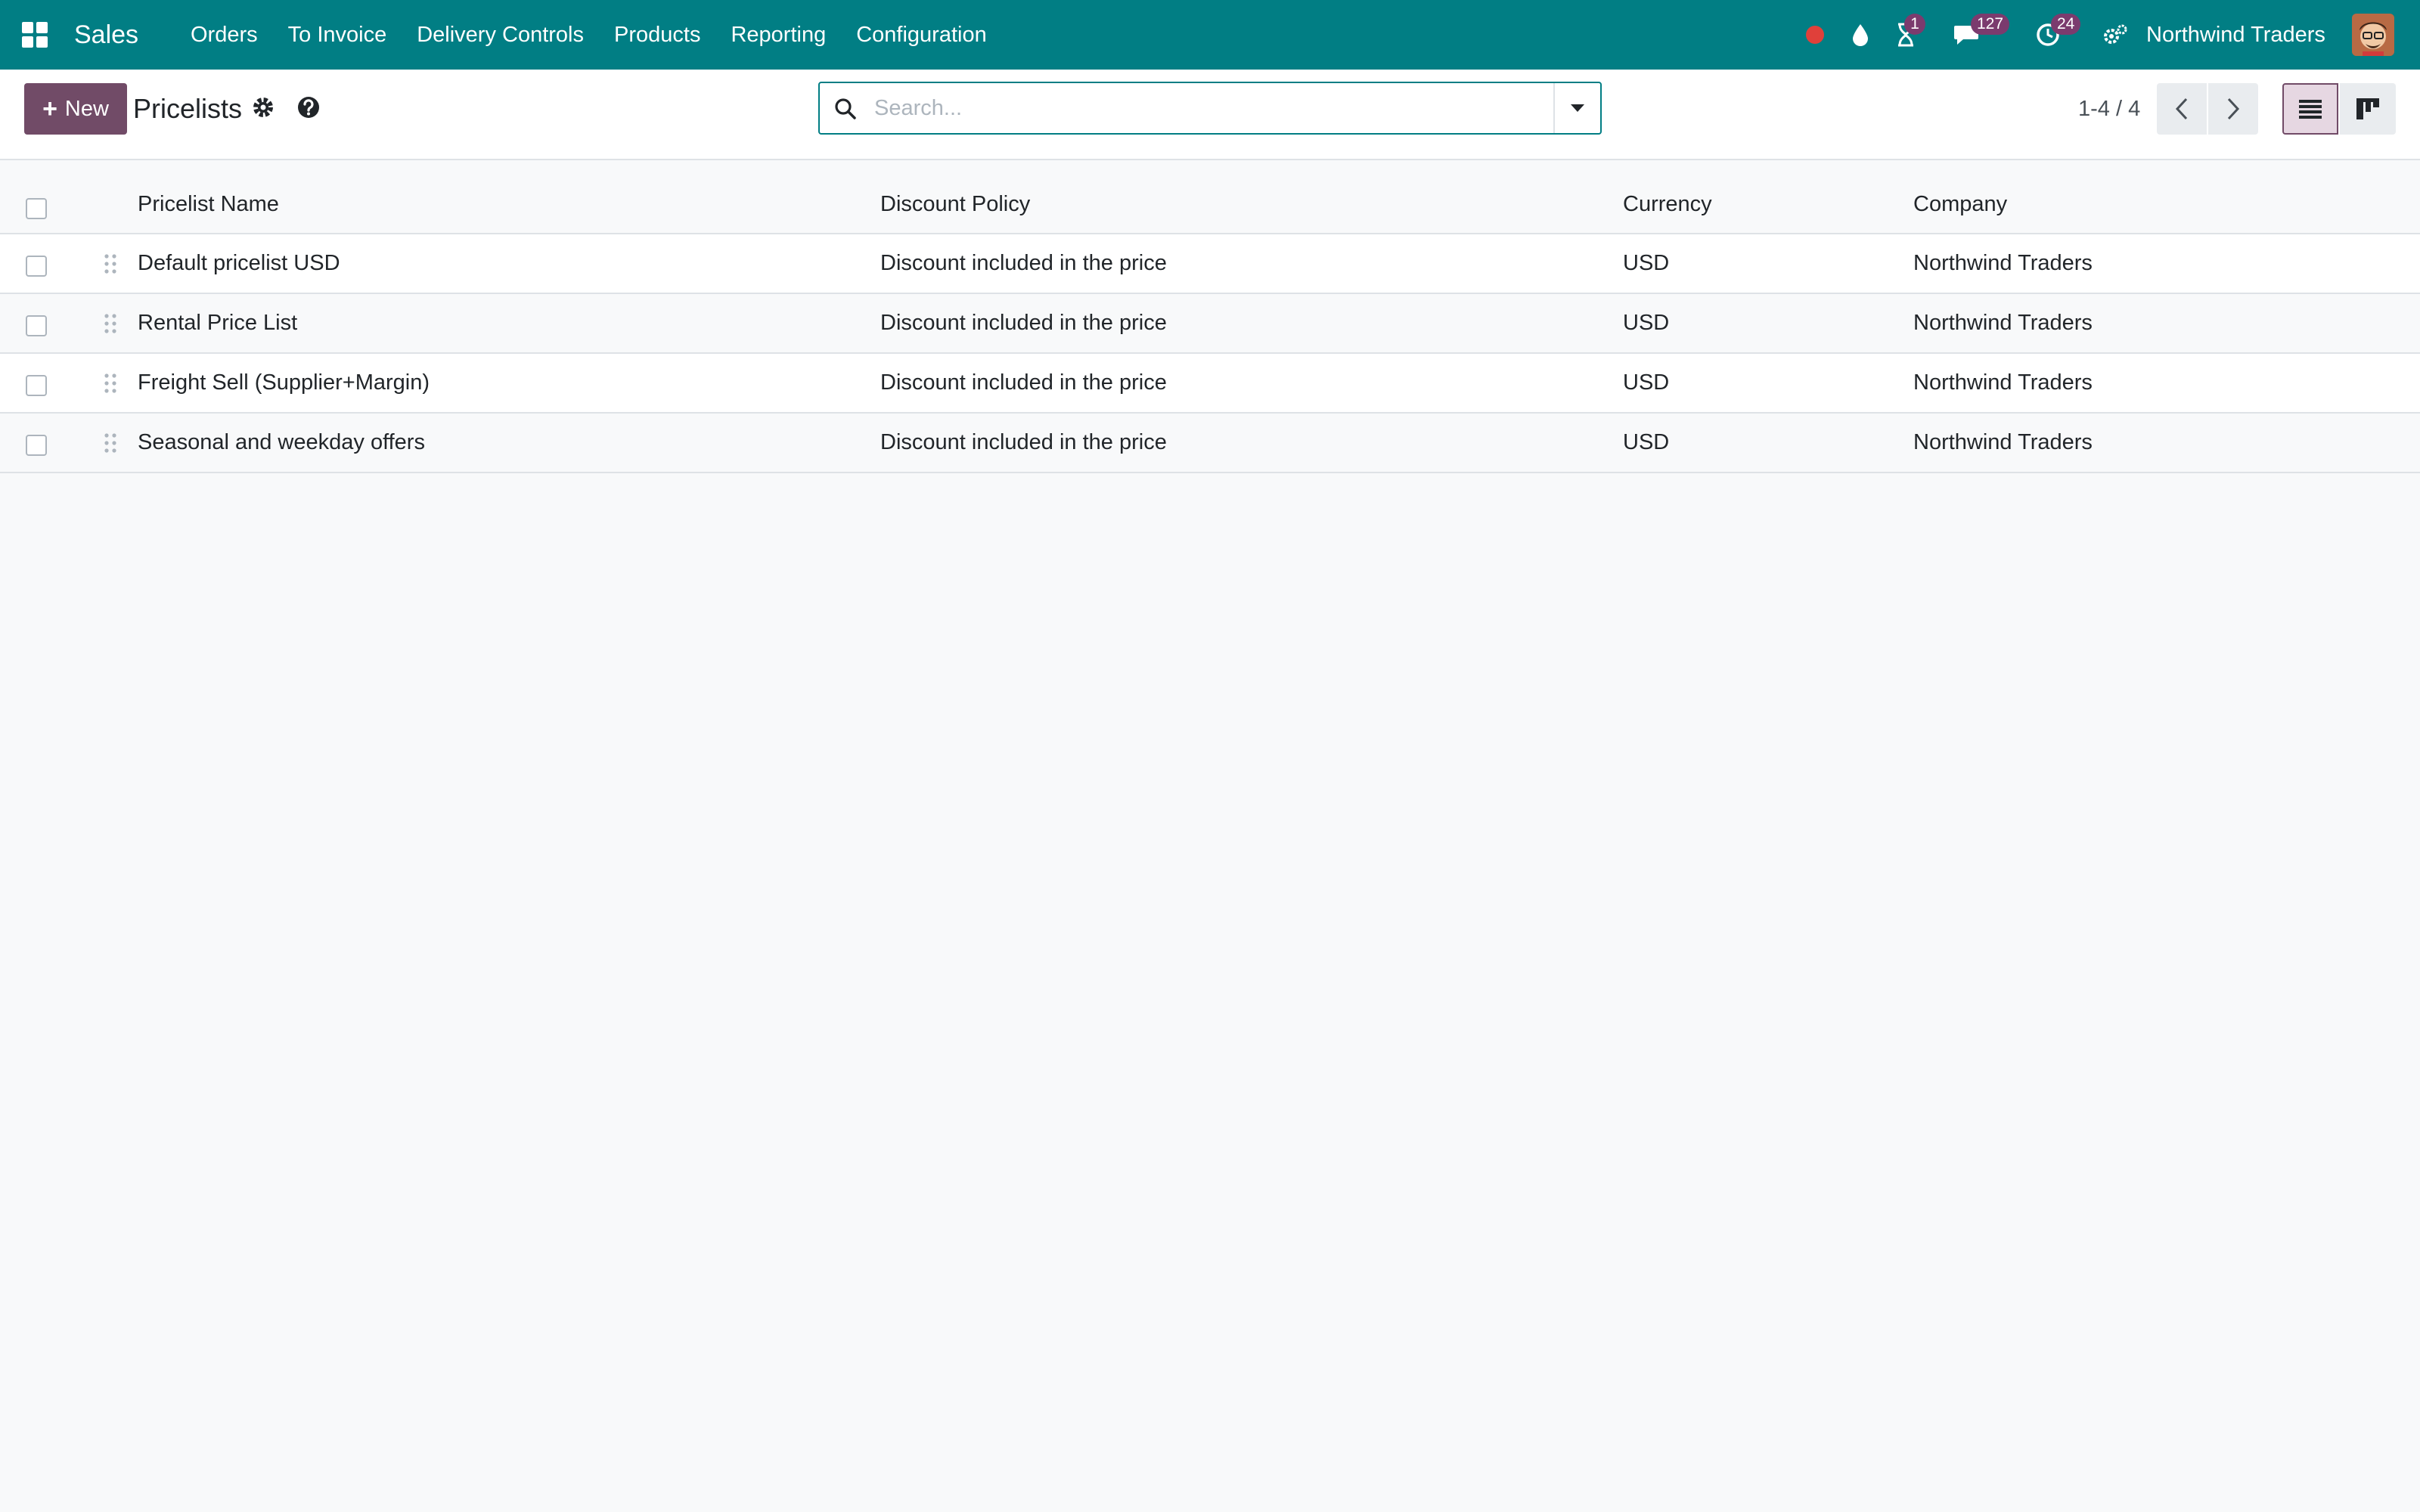 The image size is (2420, 1512). Describe the element at coordinates (1667, 197) in the screenshot. I see `column-header-currency: Currency` at that location.